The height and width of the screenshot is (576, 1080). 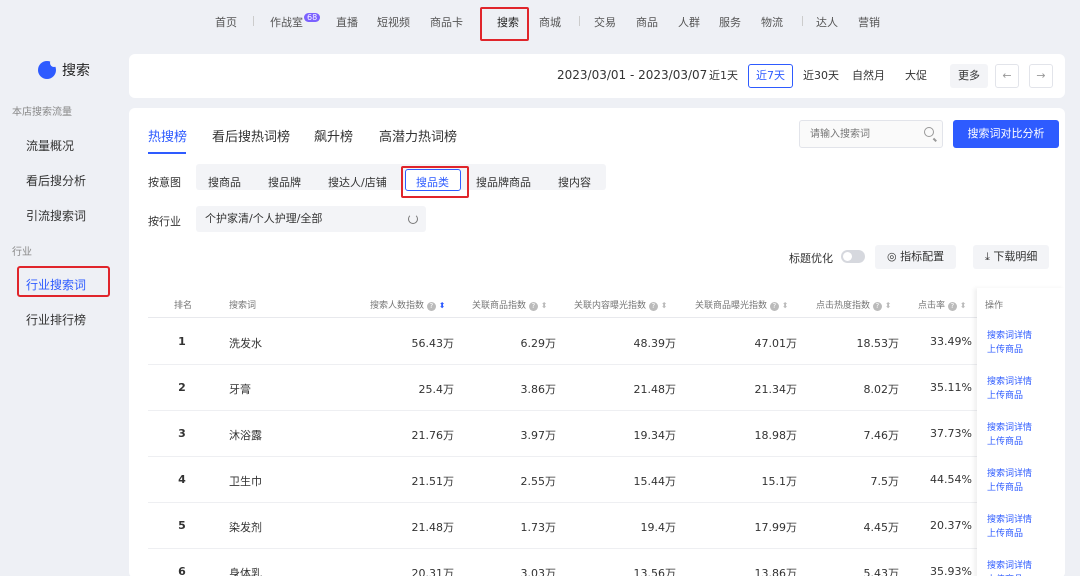 I want to click on col-operations: 操作, so click(x=994, y=306).